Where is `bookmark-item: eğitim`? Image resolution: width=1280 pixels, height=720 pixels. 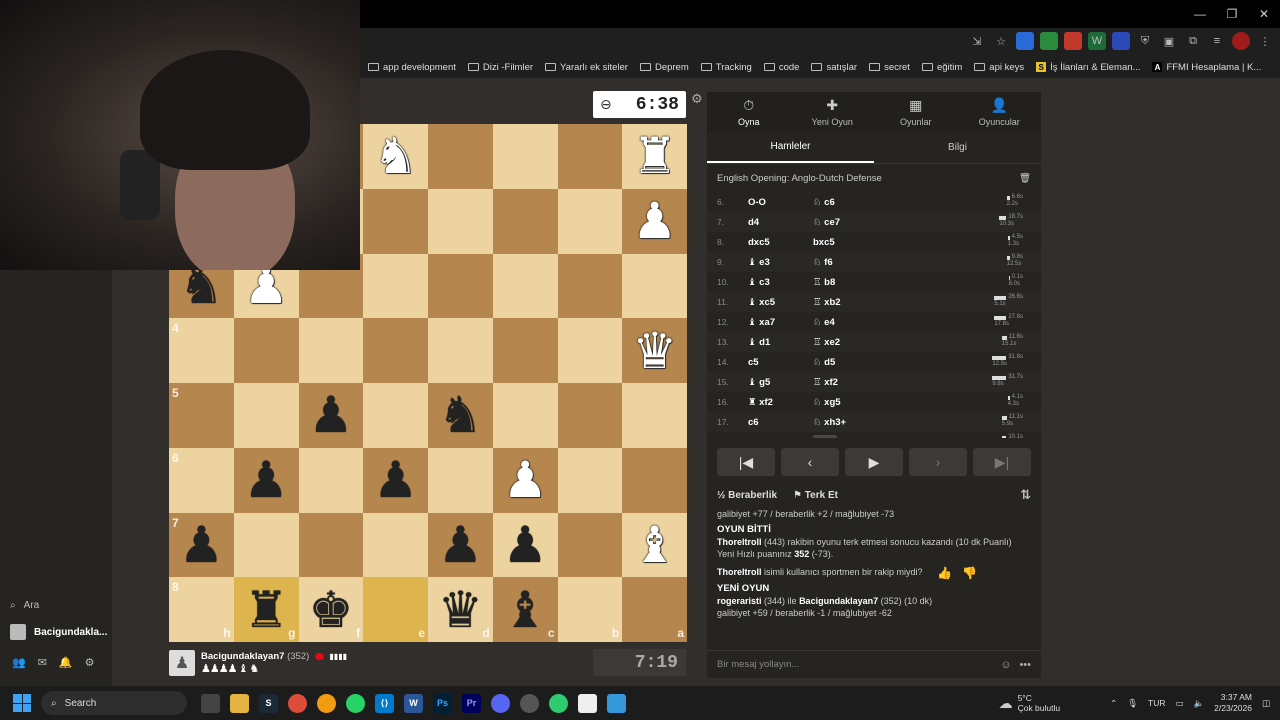
bookmark-item: eğitim is located at coordinates (941, 67).